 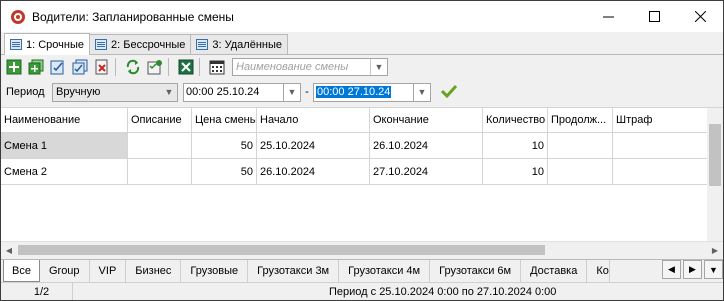 I want to click on group-tab-delivery: Доставка, so click(x=554, y=271).